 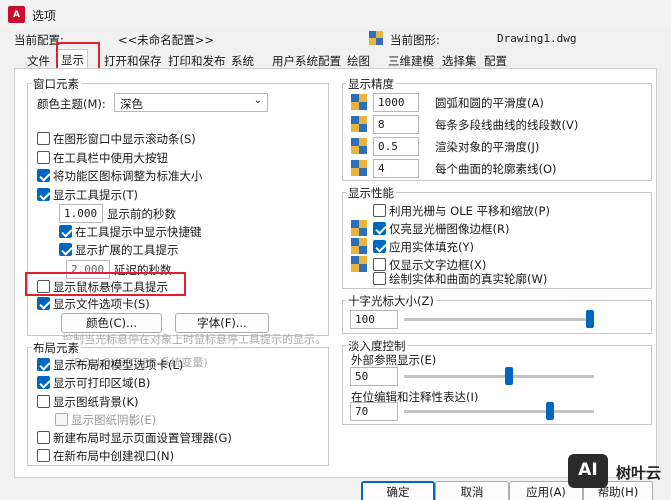 I want to click on brand-watermark: AI 树叶云, so click(x=616, y=472).